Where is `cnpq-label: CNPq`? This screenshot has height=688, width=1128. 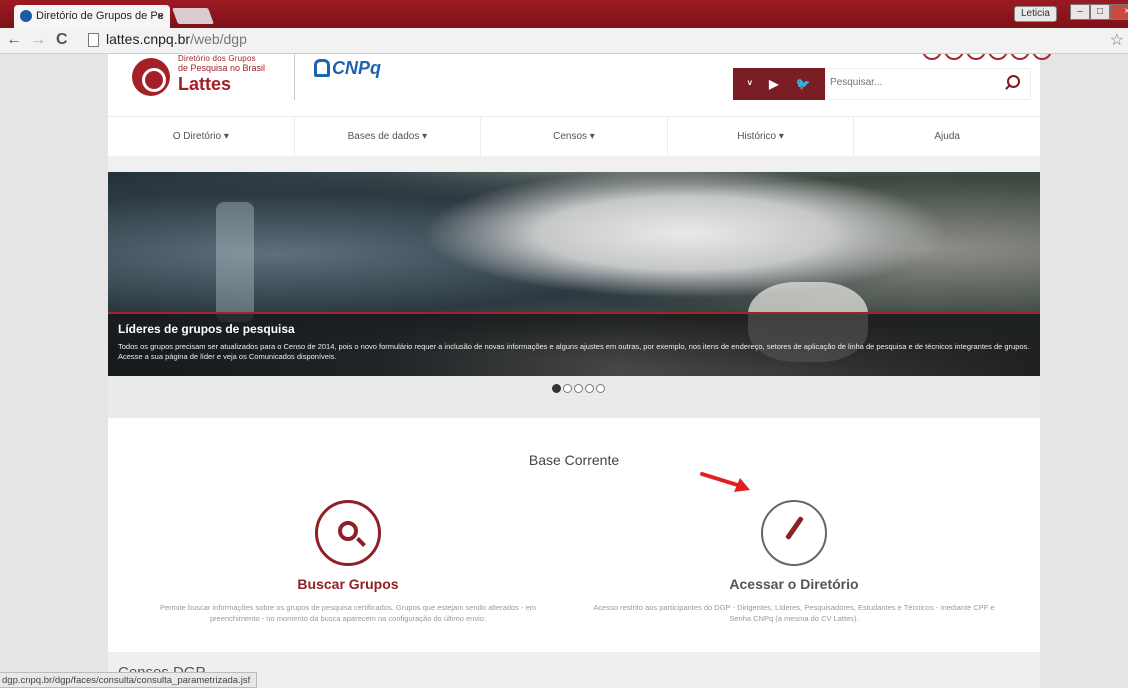
cnpq-label: CNPq is located at coordinates (356, 68).